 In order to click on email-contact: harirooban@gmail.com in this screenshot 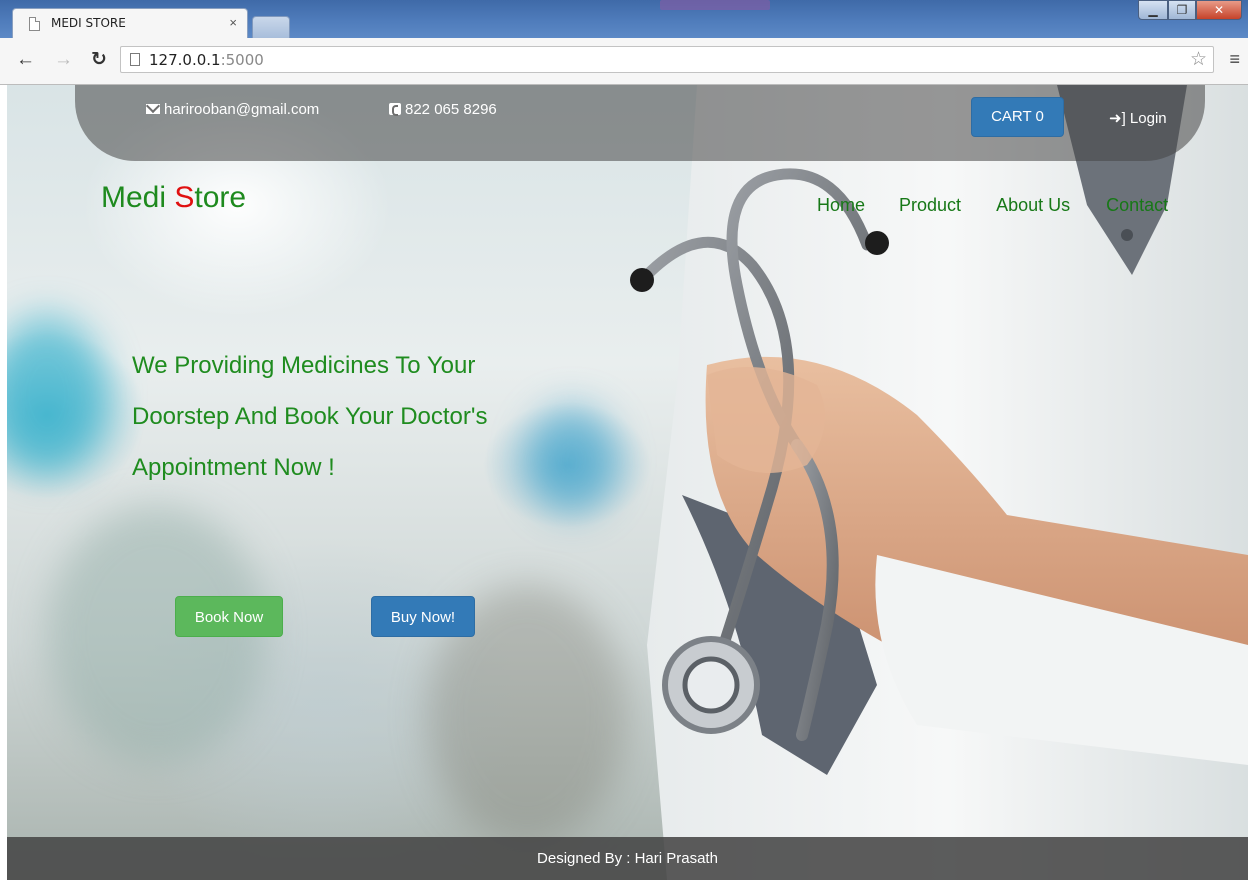, I will do `click(232, 109)`.